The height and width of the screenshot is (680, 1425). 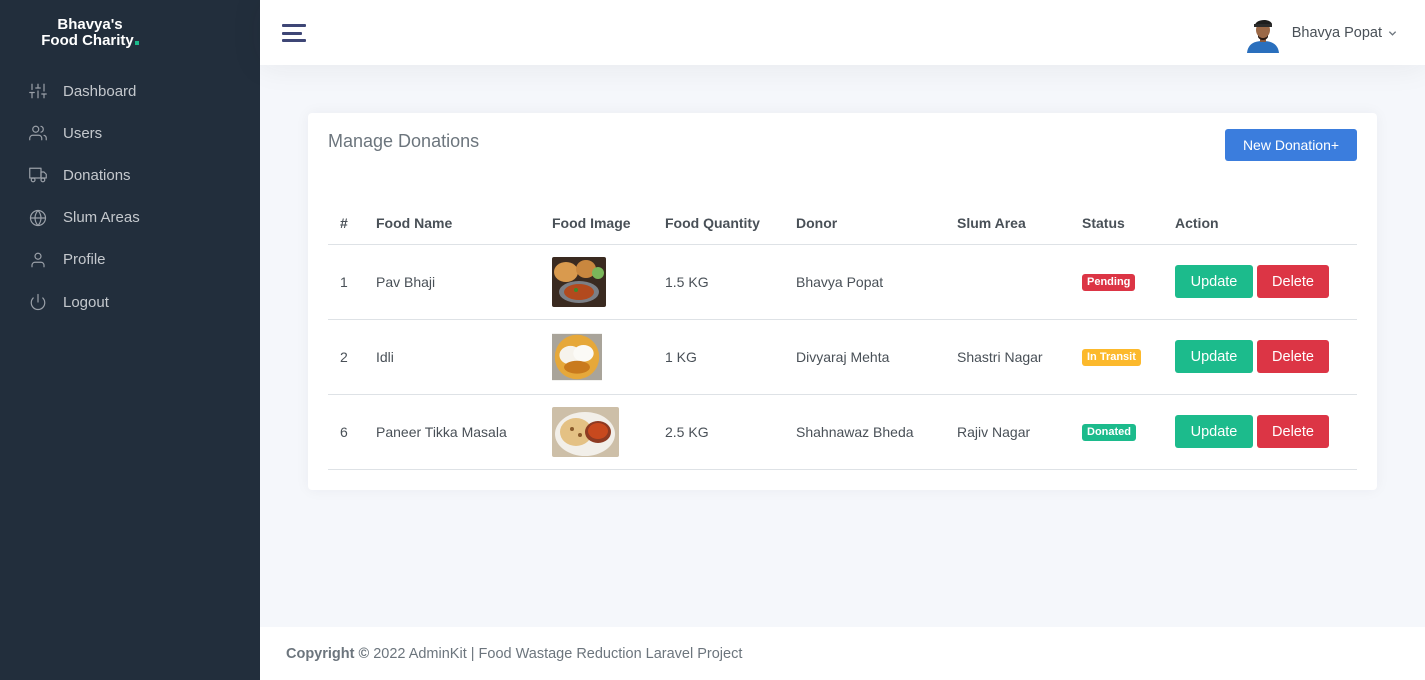 I want to click on column-header: Food Name, so click(x=452, y=223).